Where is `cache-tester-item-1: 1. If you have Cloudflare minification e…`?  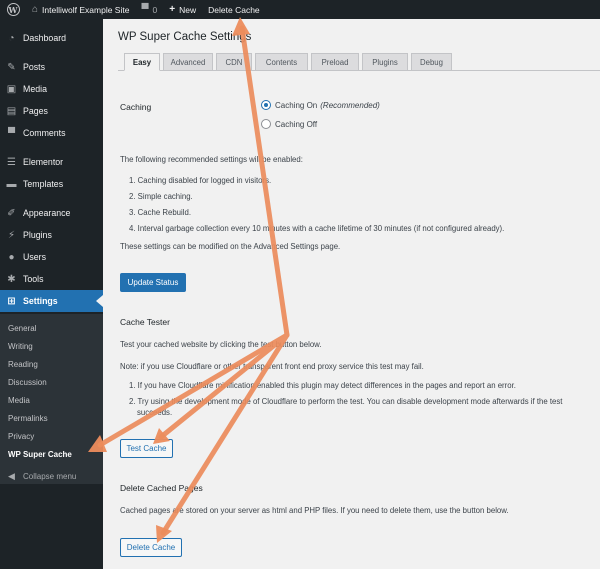
cache-tester-item-1: 1. If you have Cloudflare minification e… is located at coordinates (322, 385).